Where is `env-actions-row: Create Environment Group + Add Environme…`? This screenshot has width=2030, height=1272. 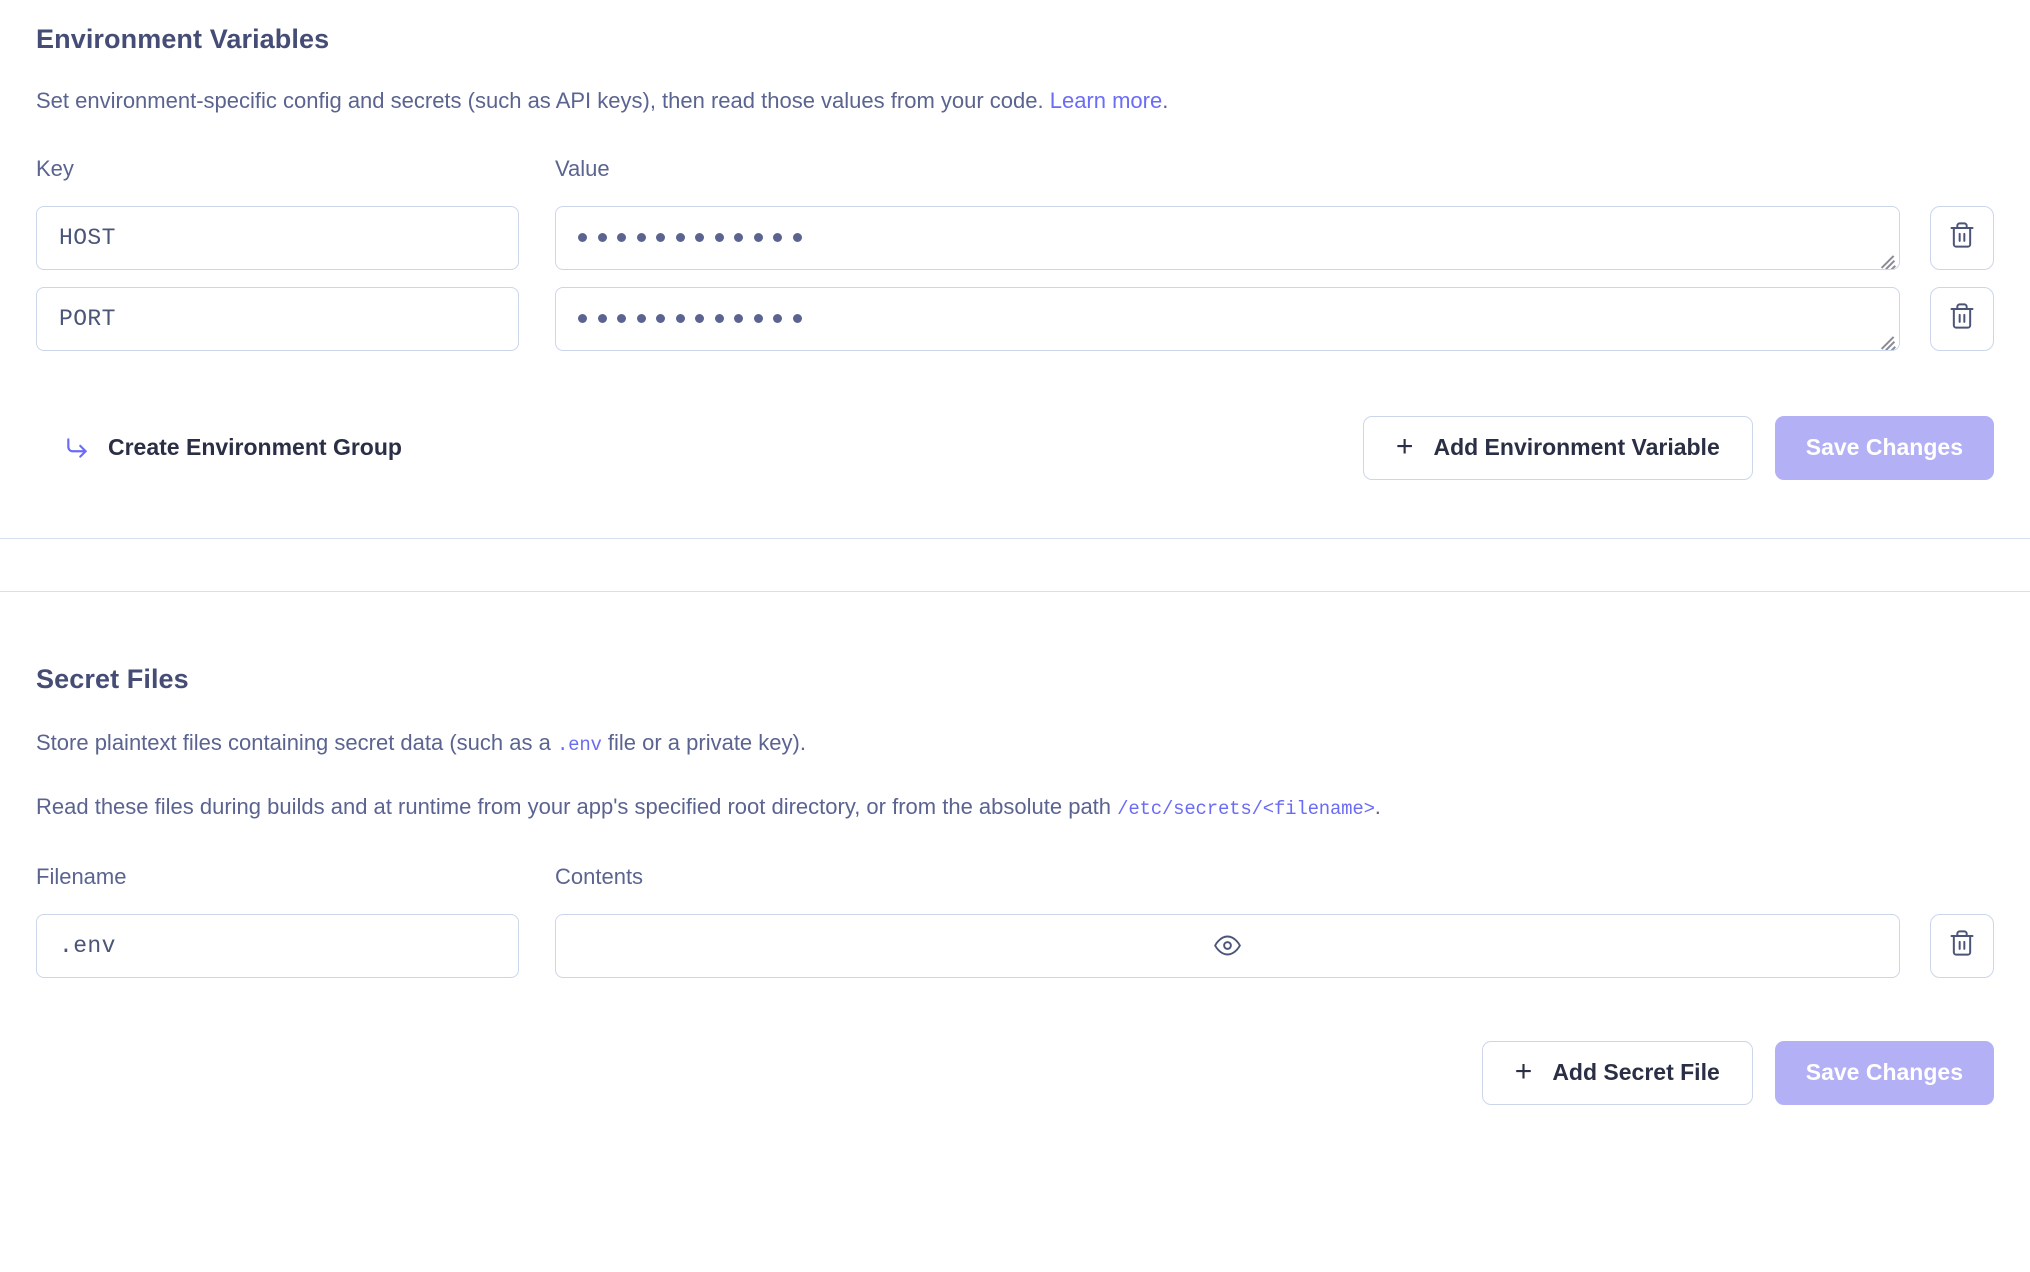 env-actions-row: Create Environment Group + Add Environme… is located at coordinates (1015, 447).